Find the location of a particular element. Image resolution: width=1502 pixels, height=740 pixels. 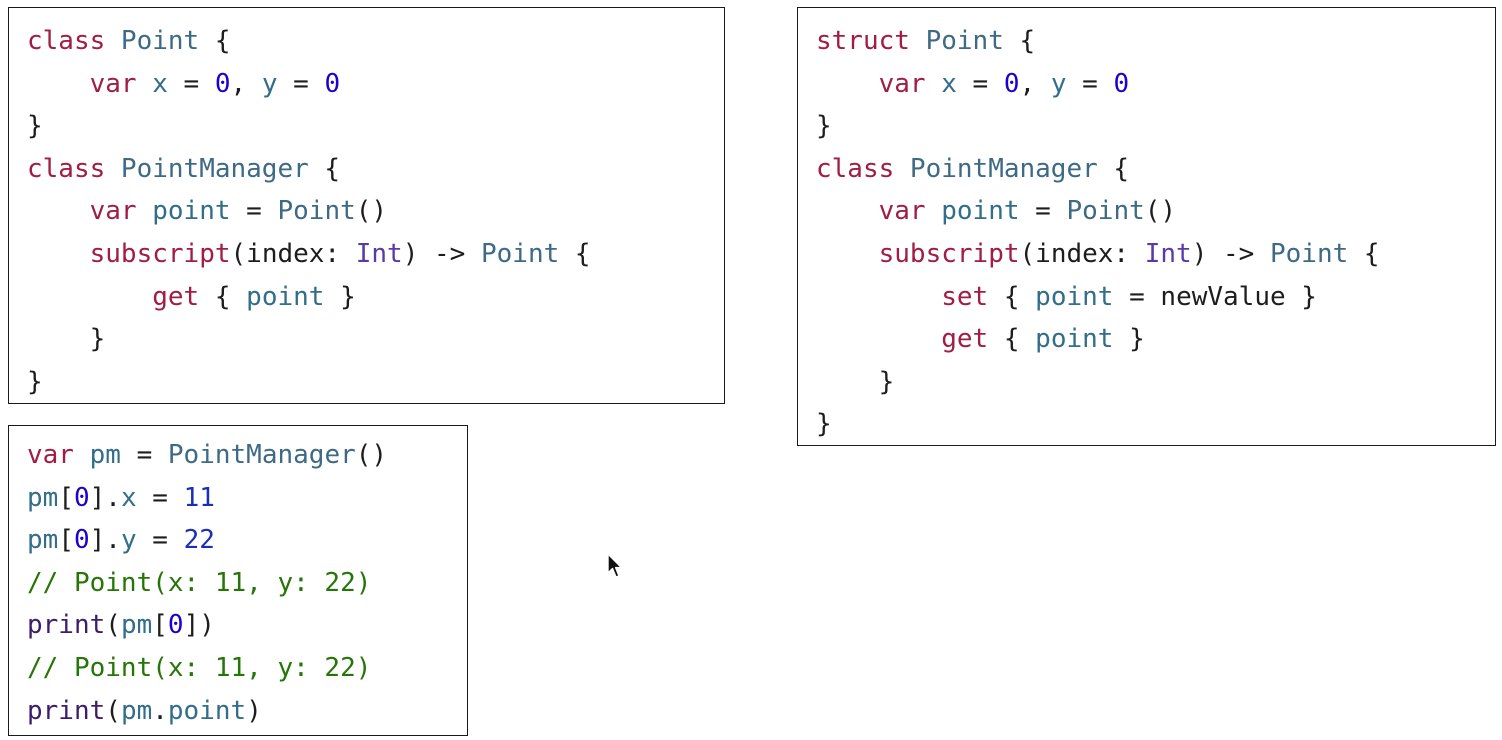

code-line: pm[0].y = 22 is located at coordinates (247, 540).